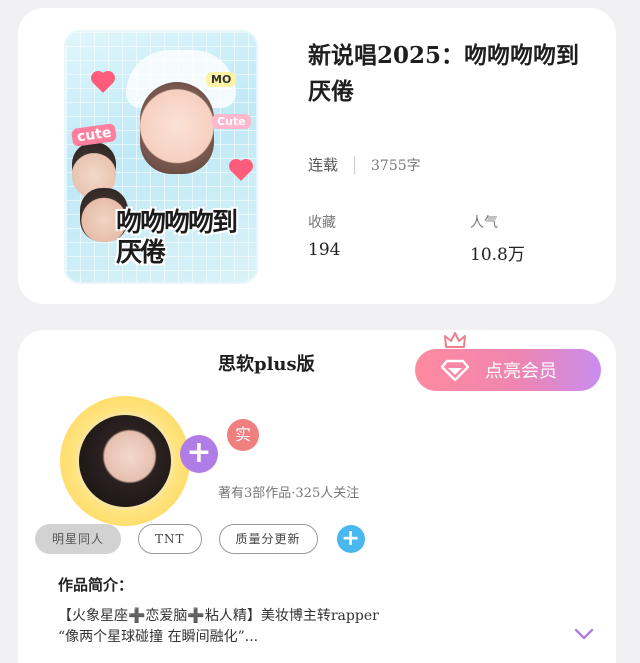  I want to click on cover-portrait-graphic, so click(177, 128).